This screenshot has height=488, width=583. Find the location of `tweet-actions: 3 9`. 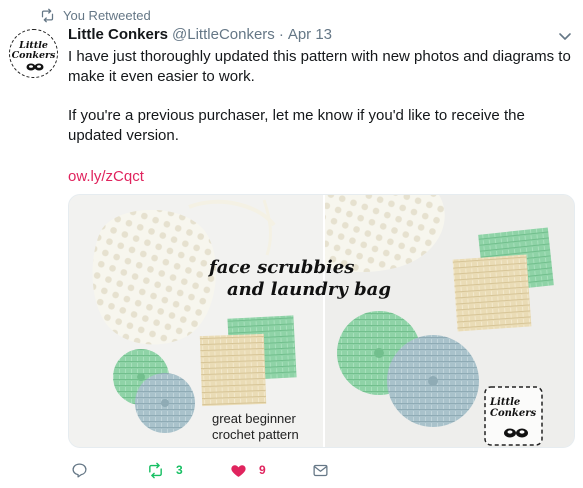

tweet-actions: 3 9 is located at coordinates (200, 470).